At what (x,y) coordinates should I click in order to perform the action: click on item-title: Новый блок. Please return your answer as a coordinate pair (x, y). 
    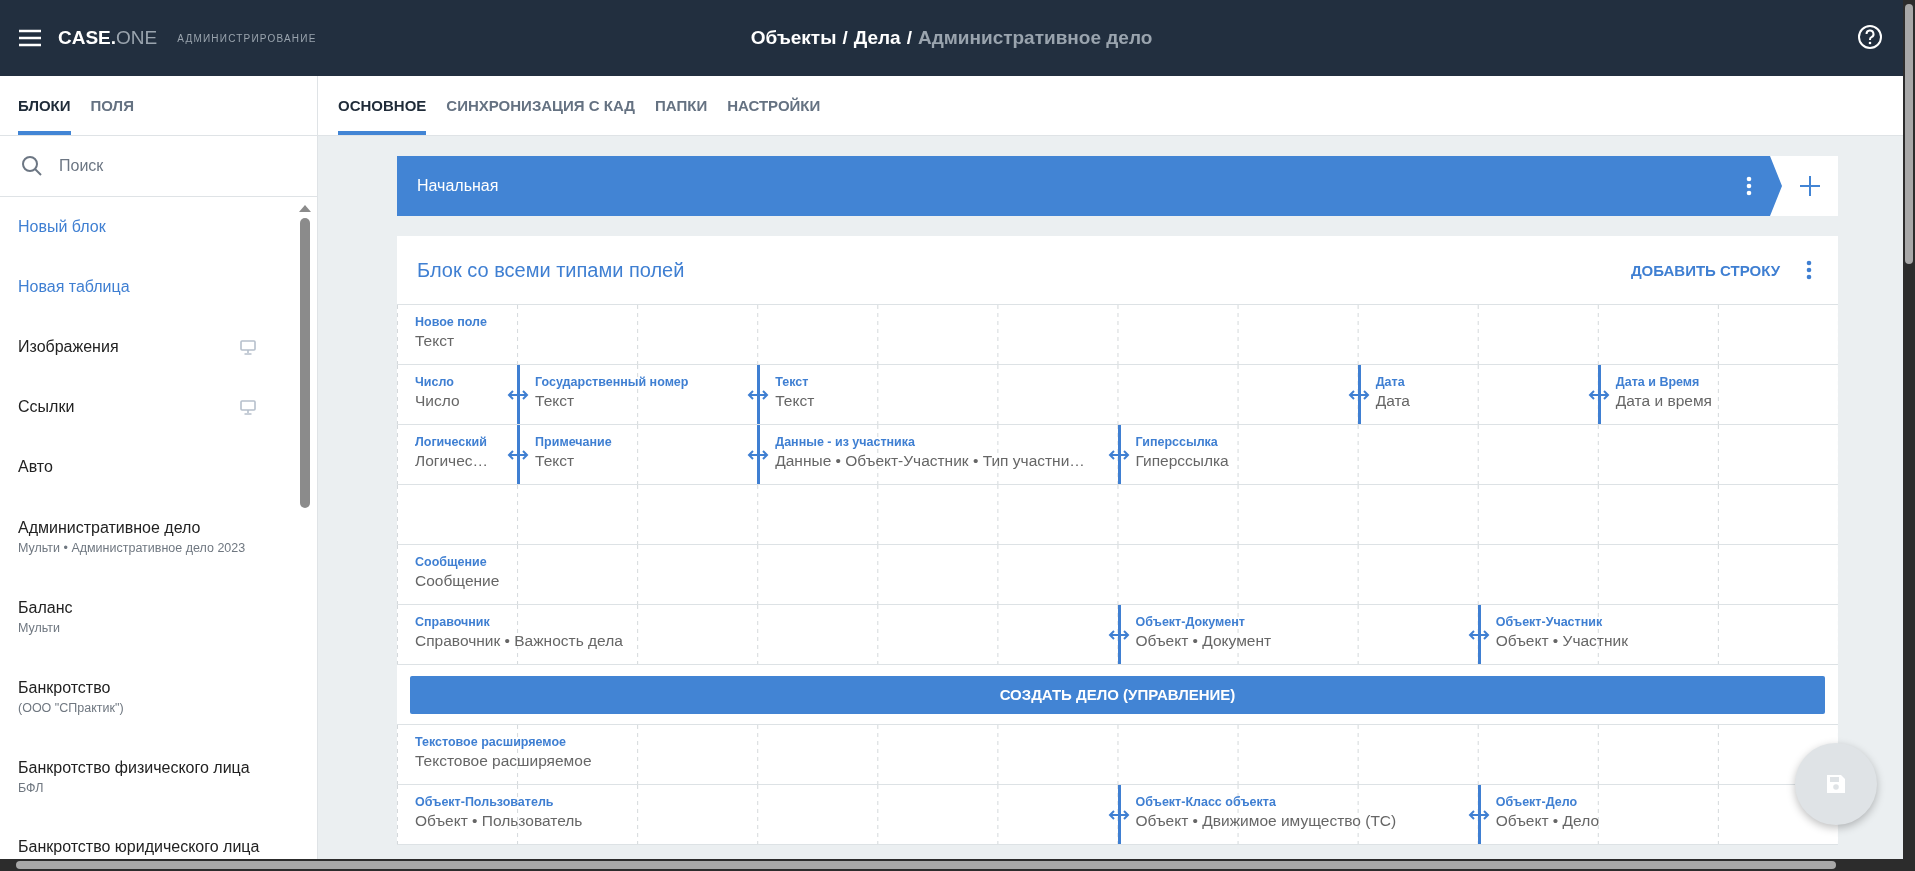
    Looking at the image, I should click on (62, 227).